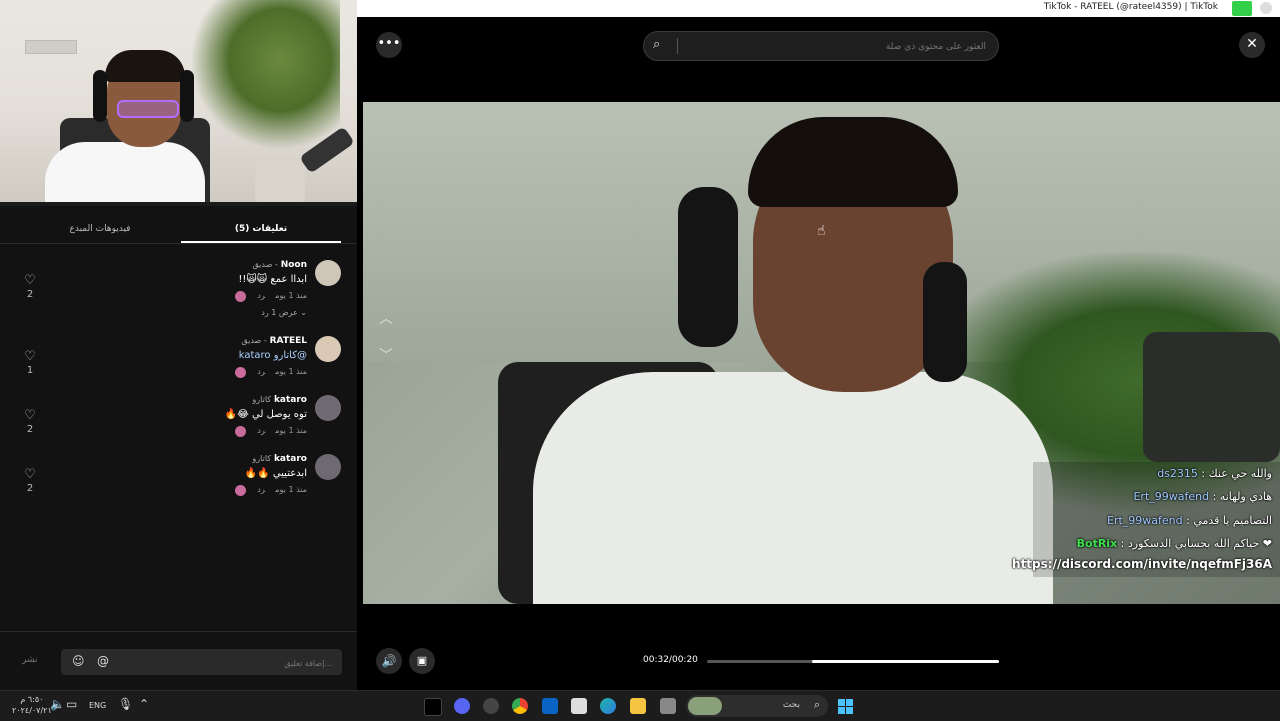  I want to click on comment-input, so click(232, 663).